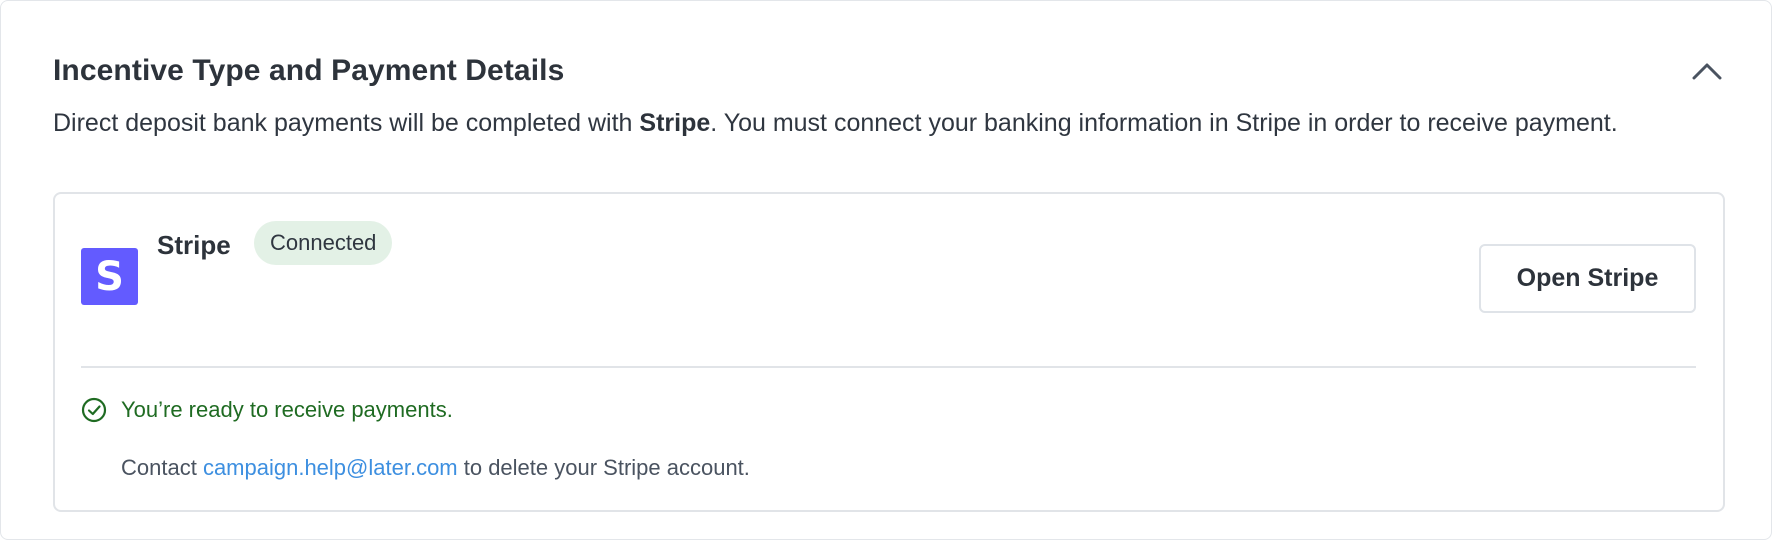 This screenshot has height=540, width=1772. I want to click on chevron-up-icon, so click(1707, 71).